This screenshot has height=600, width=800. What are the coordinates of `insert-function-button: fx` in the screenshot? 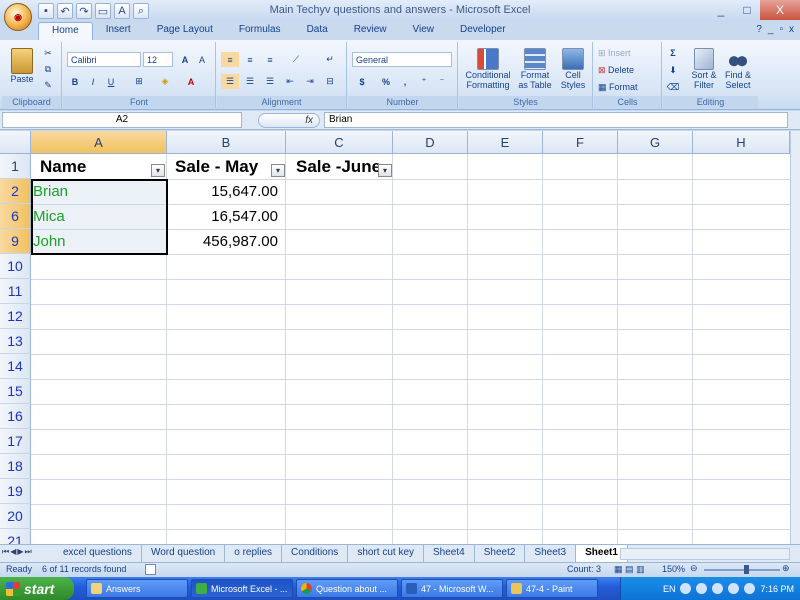 It's located at (289, 120).